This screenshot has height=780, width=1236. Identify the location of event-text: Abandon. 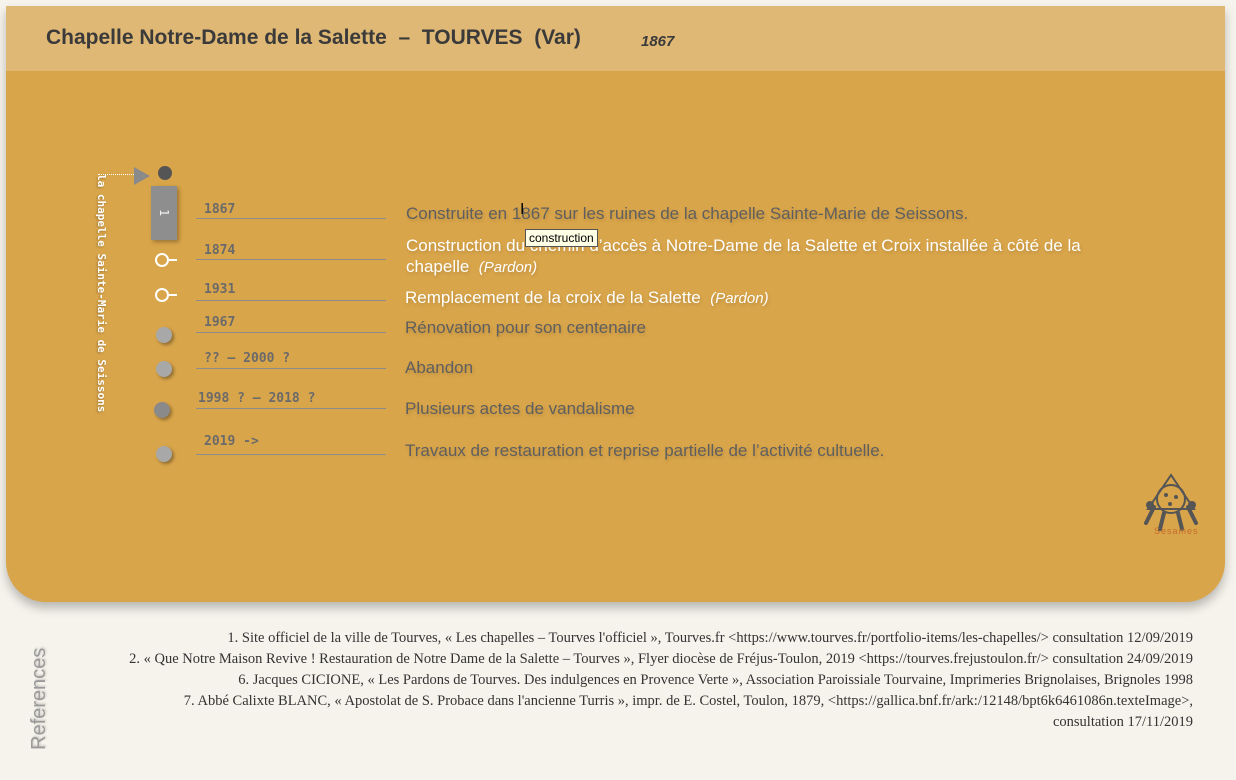
(439, 367).